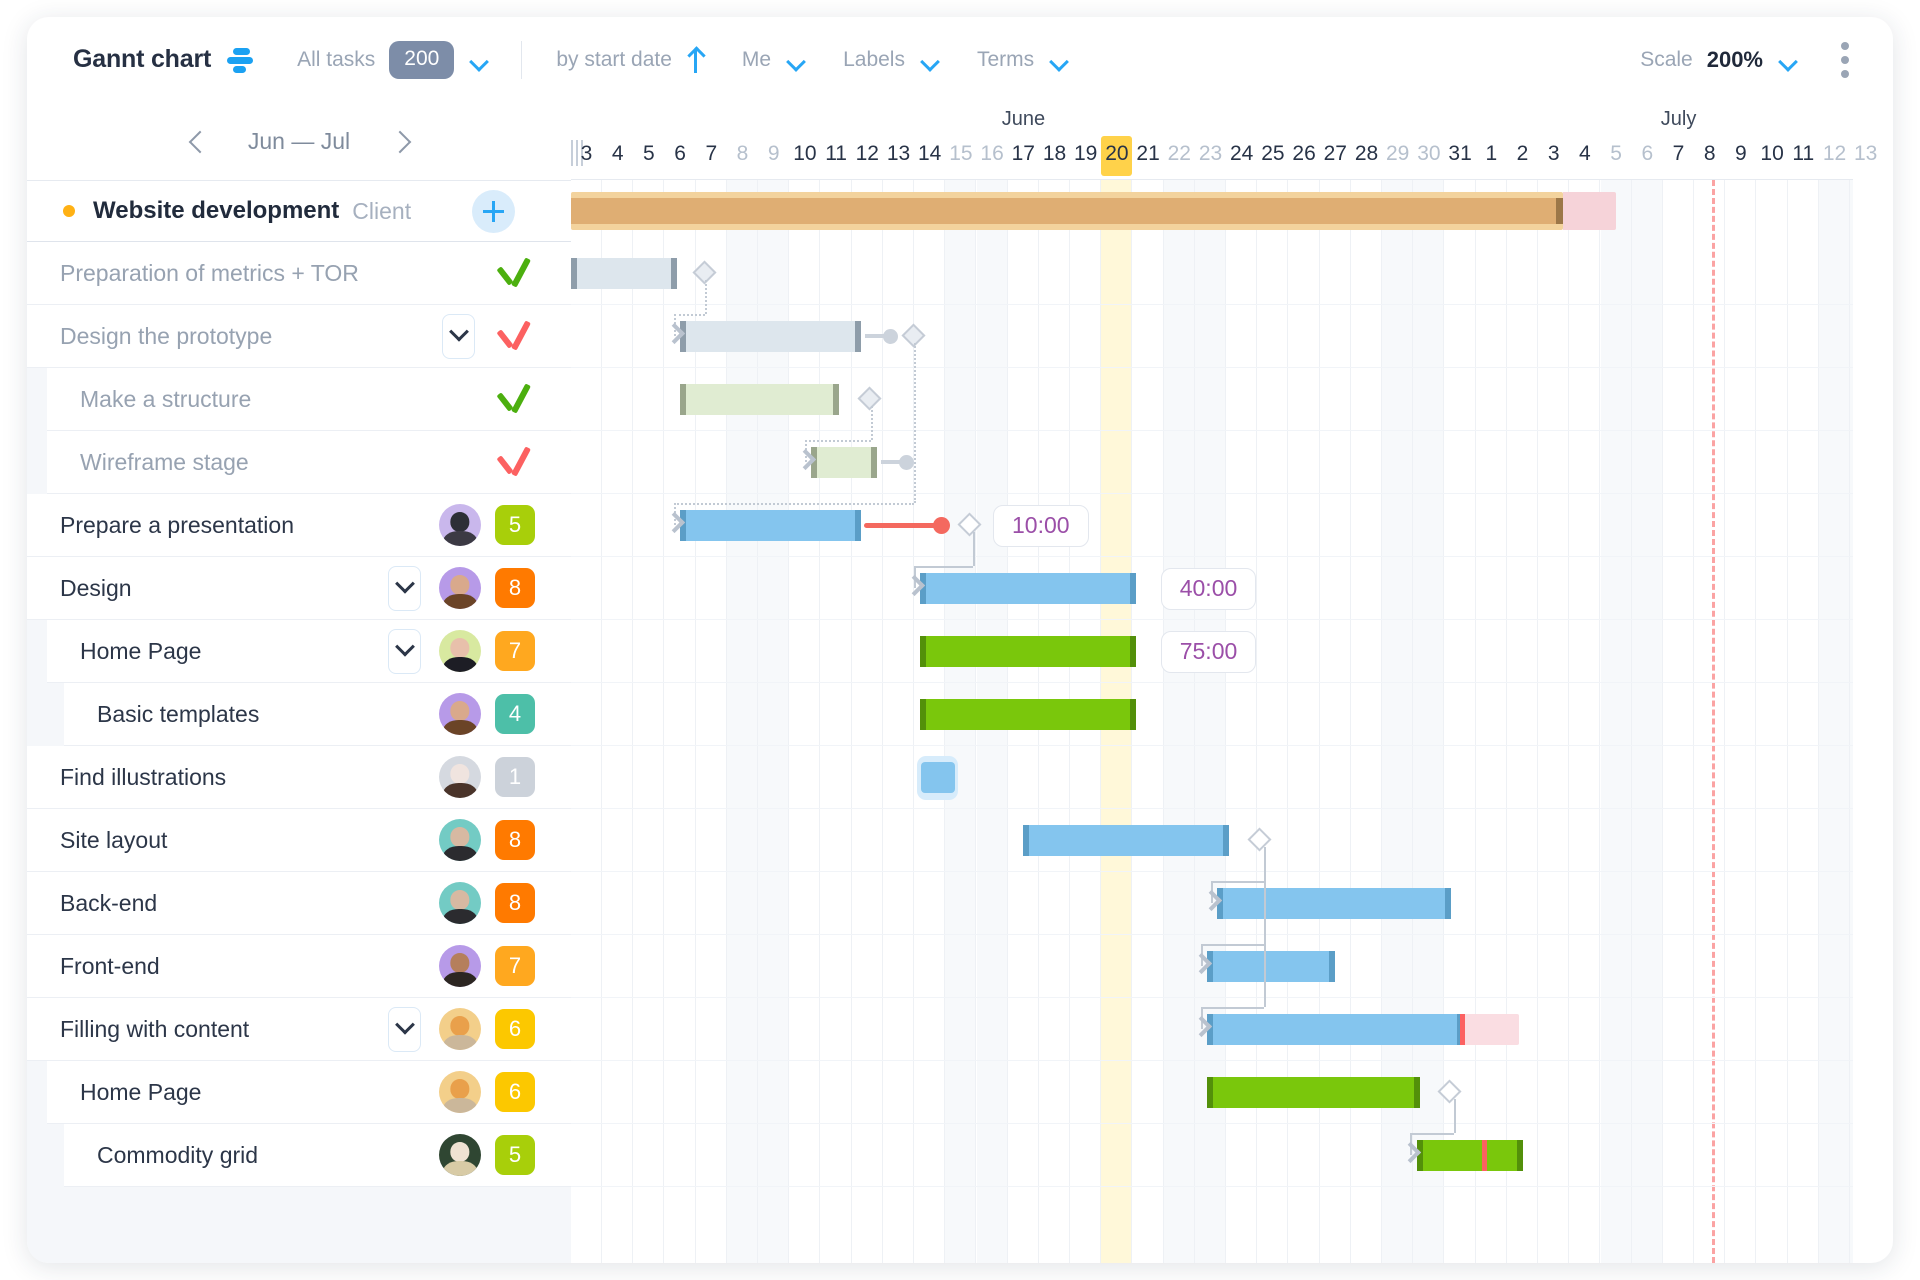  I want to click on task-row: Home Page 7, so click(309, 651).